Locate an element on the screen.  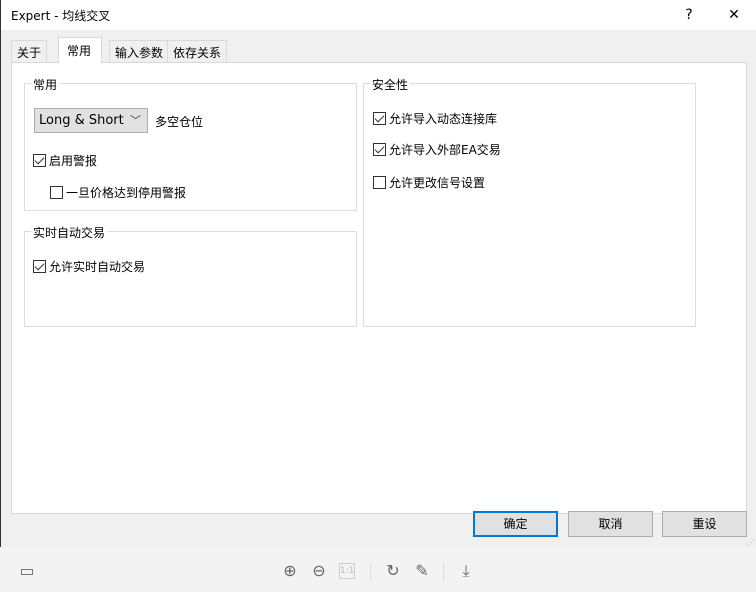
reset-button: 重设 is located at coordinates (704, 524).